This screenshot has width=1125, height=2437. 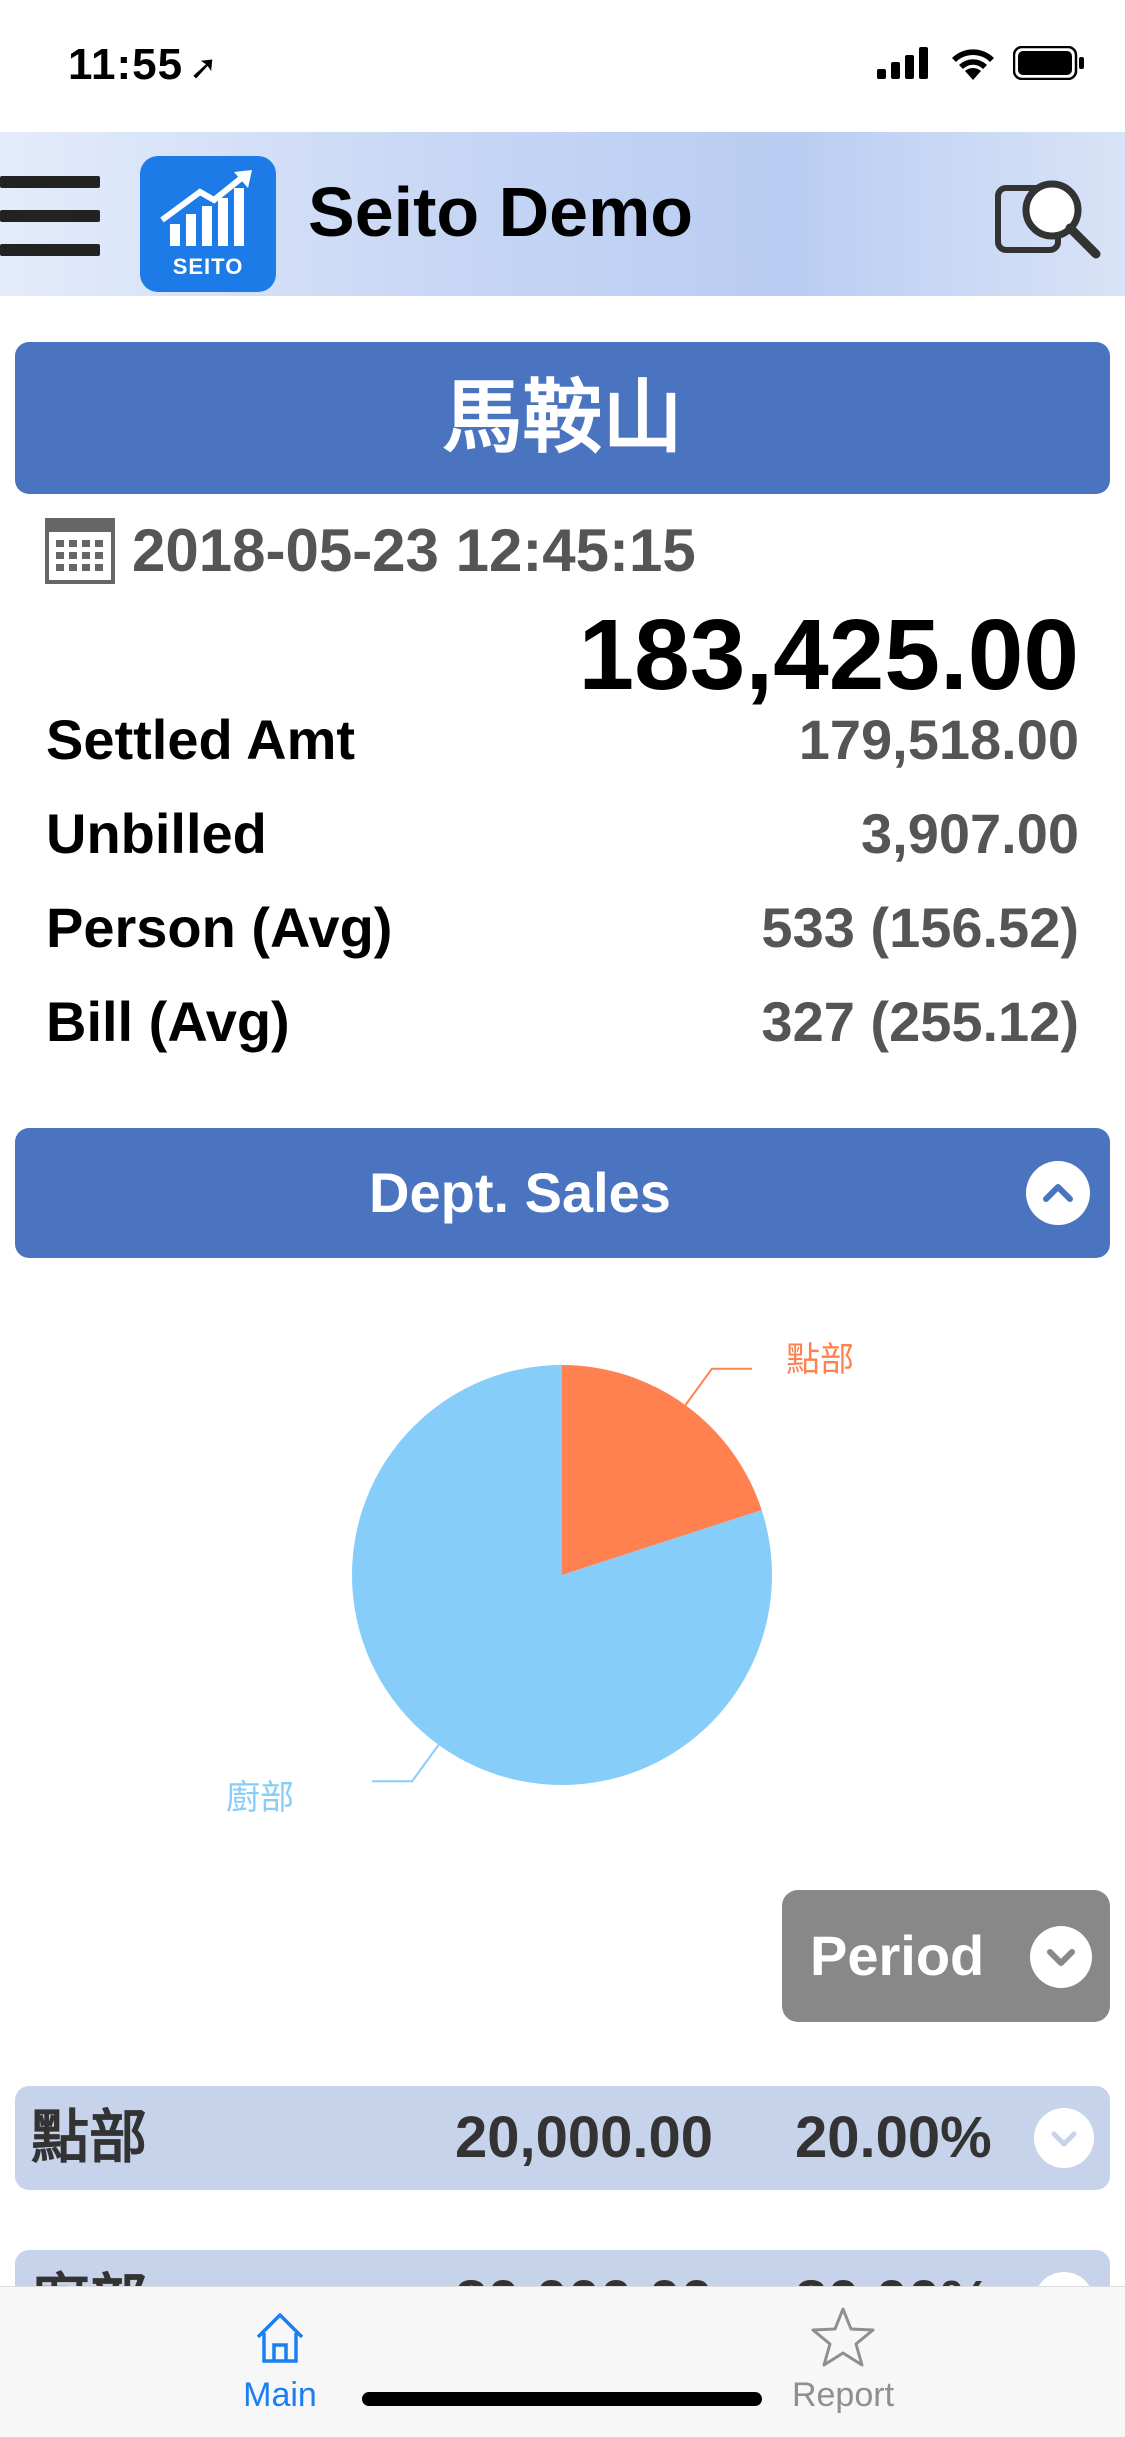 What do you see at coordinates (206, 208) in the screenshot?
I see `growth-chart-icon` at bounding box center [206, 208].